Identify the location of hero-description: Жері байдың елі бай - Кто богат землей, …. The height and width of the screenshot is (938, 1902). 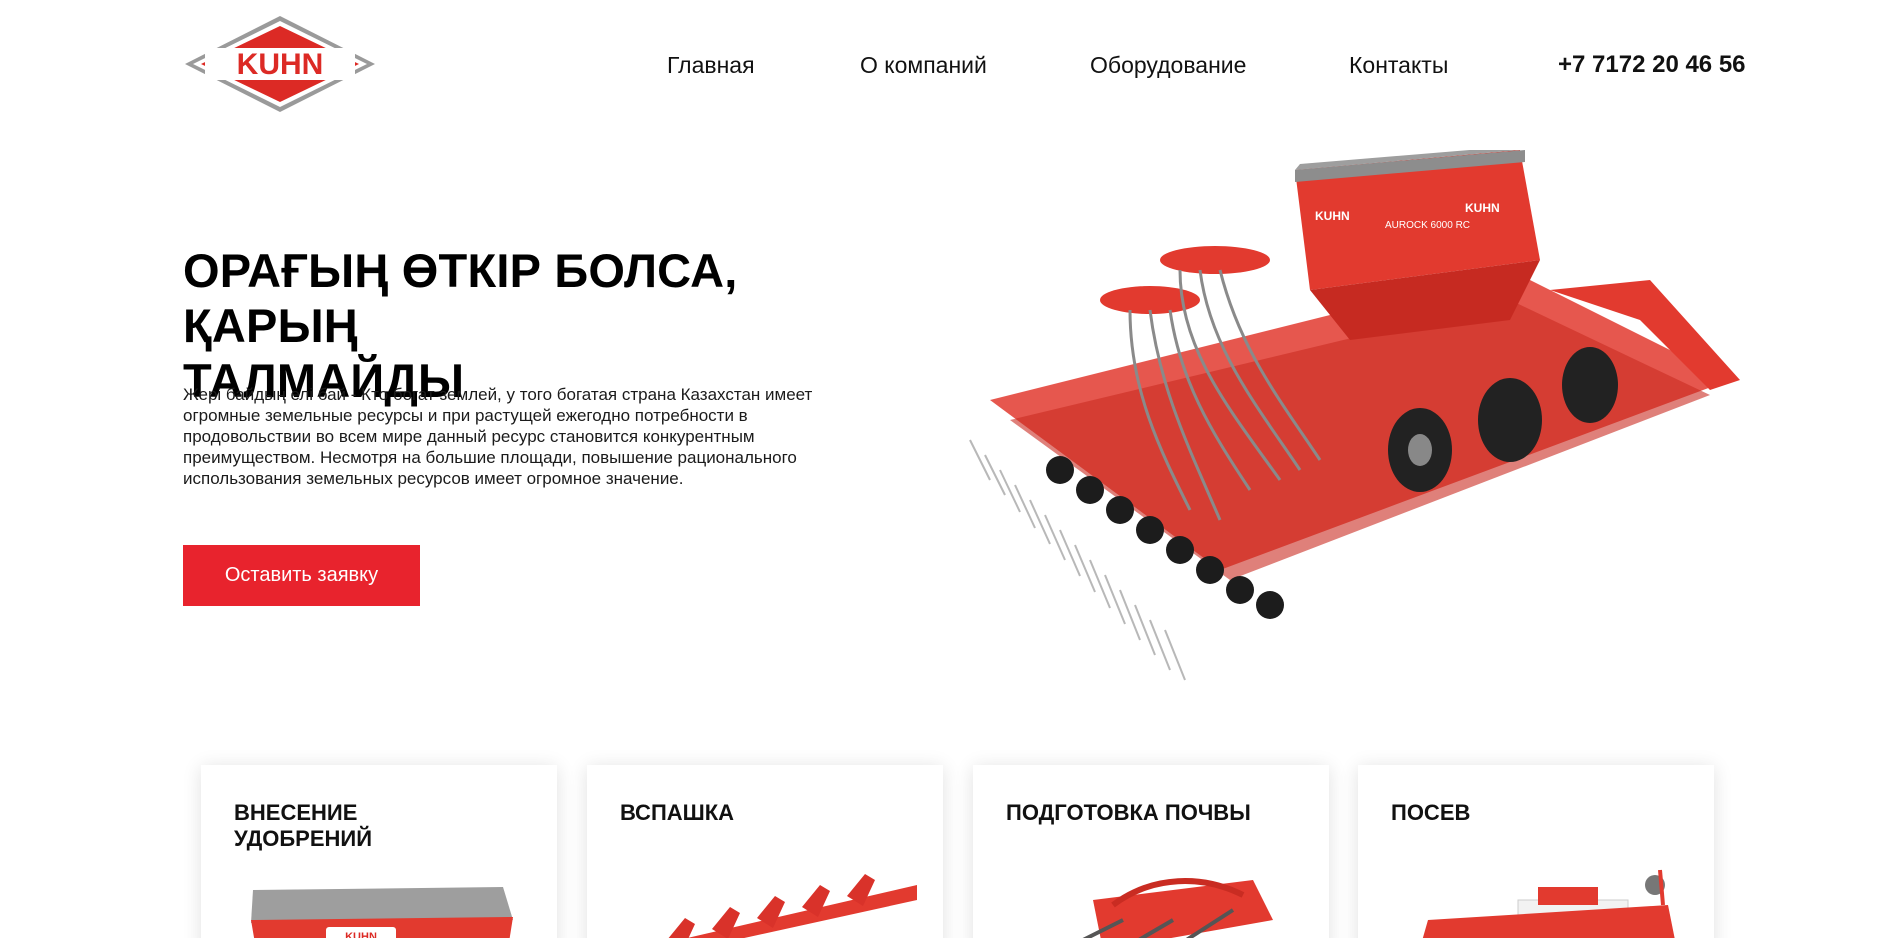
(498, 436).